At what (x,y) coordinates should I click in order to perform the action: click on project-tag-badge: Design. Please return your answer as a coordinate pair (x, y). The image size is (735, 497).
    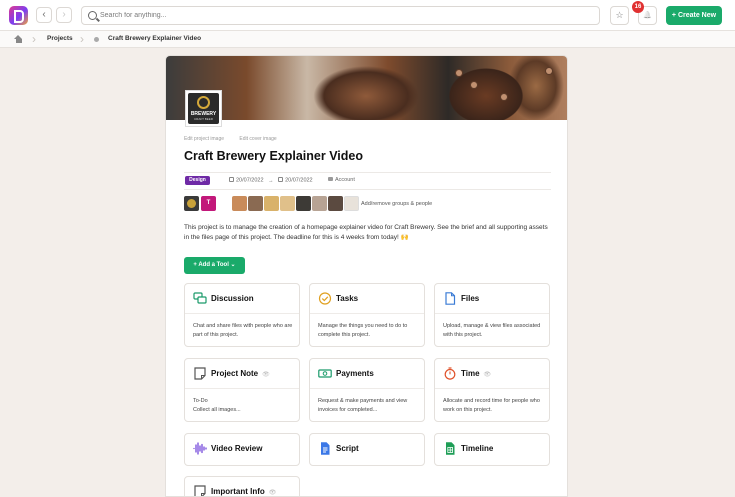
    Looking at the image, I should click on (197, 180).